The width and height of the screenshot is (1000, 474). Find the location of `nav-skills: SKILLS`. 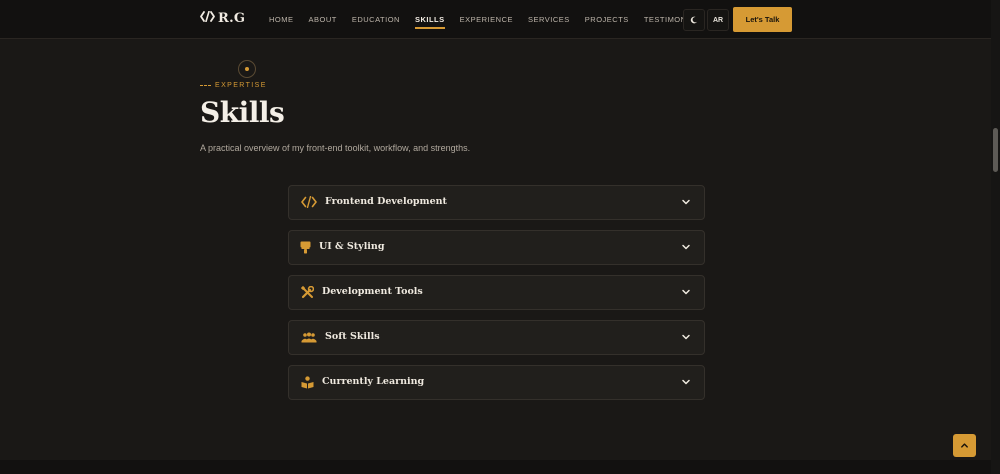

nav-skills: SKILLS is located at coordinates (429, 22).